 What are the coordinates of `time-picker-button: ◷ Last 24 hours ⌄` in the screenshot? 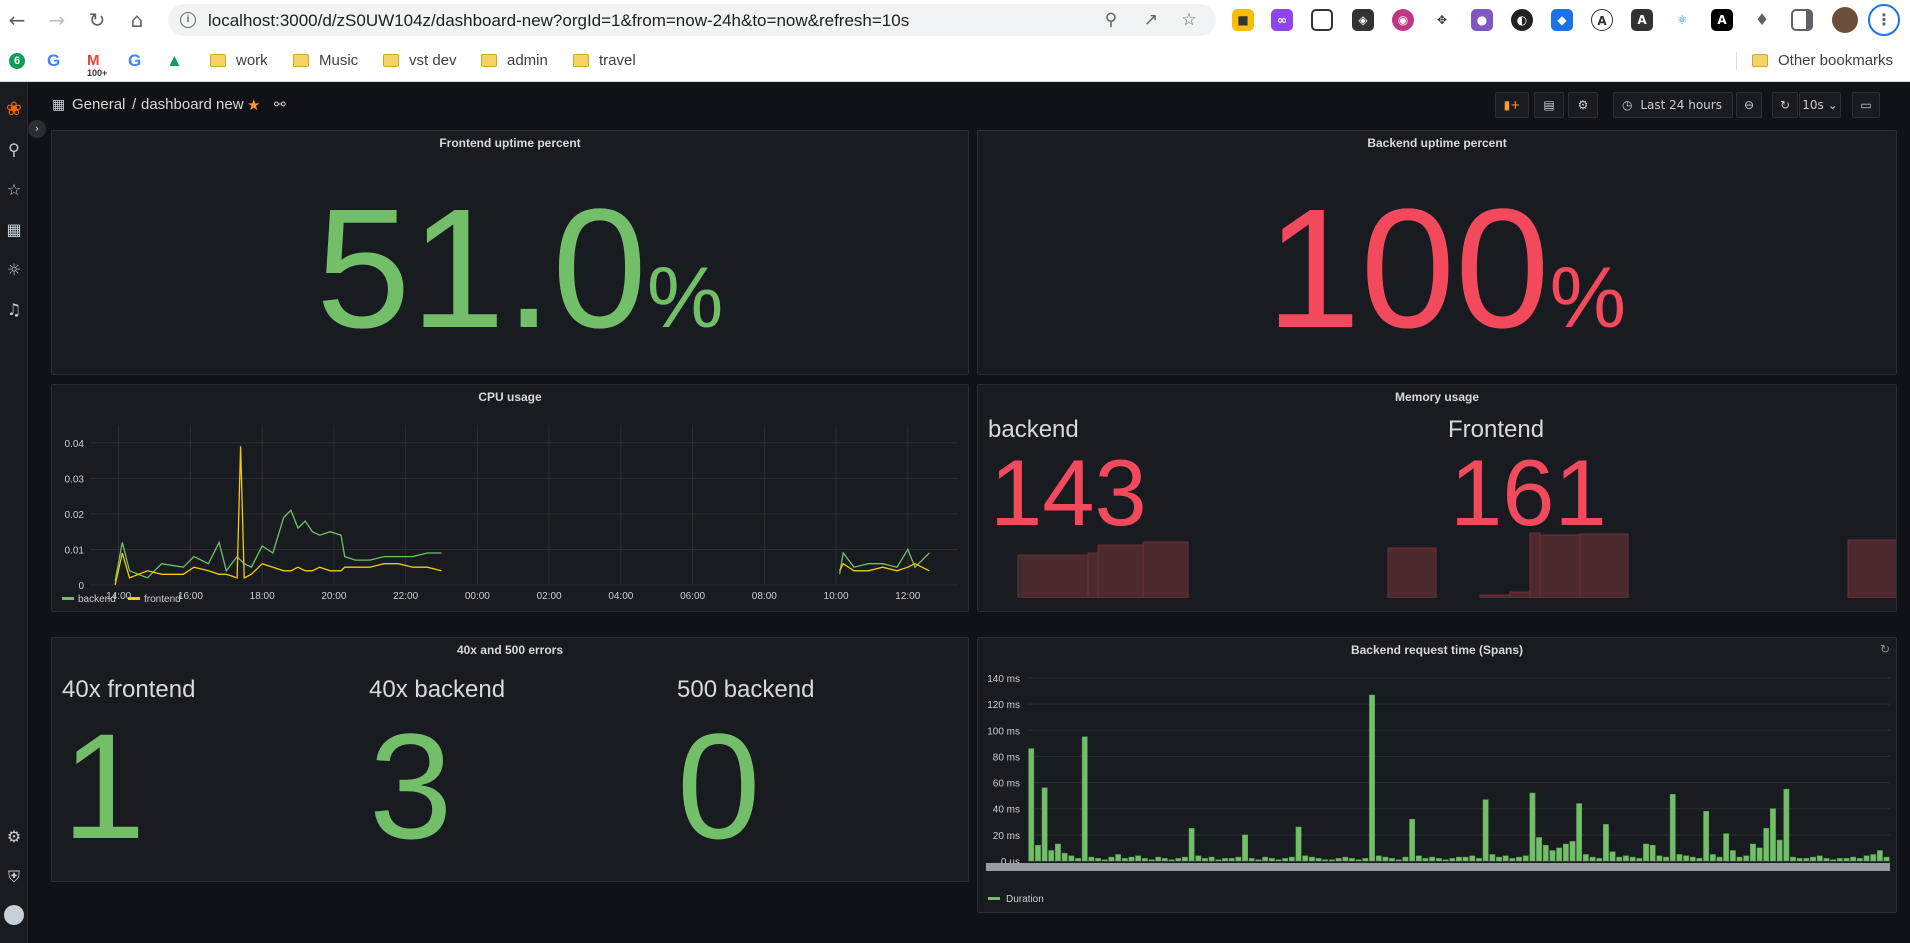 It's located at (1673, 114).